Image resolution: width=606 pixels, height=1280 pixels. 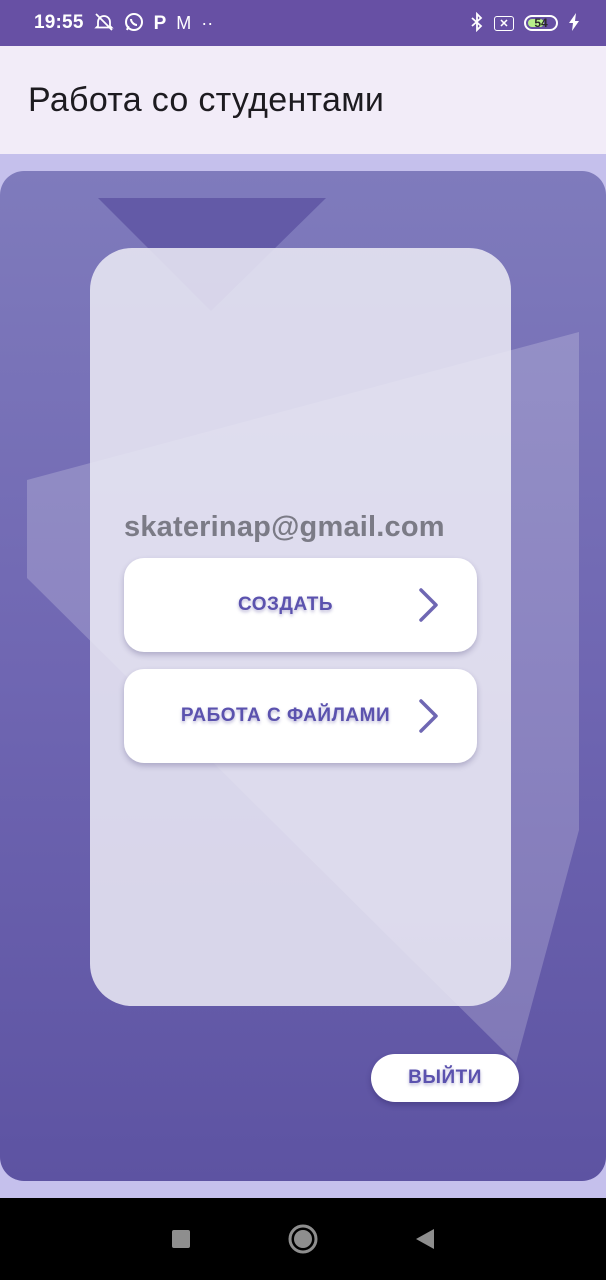 I want to click on more-dots-icon: ··, so click(x=207, y=23).